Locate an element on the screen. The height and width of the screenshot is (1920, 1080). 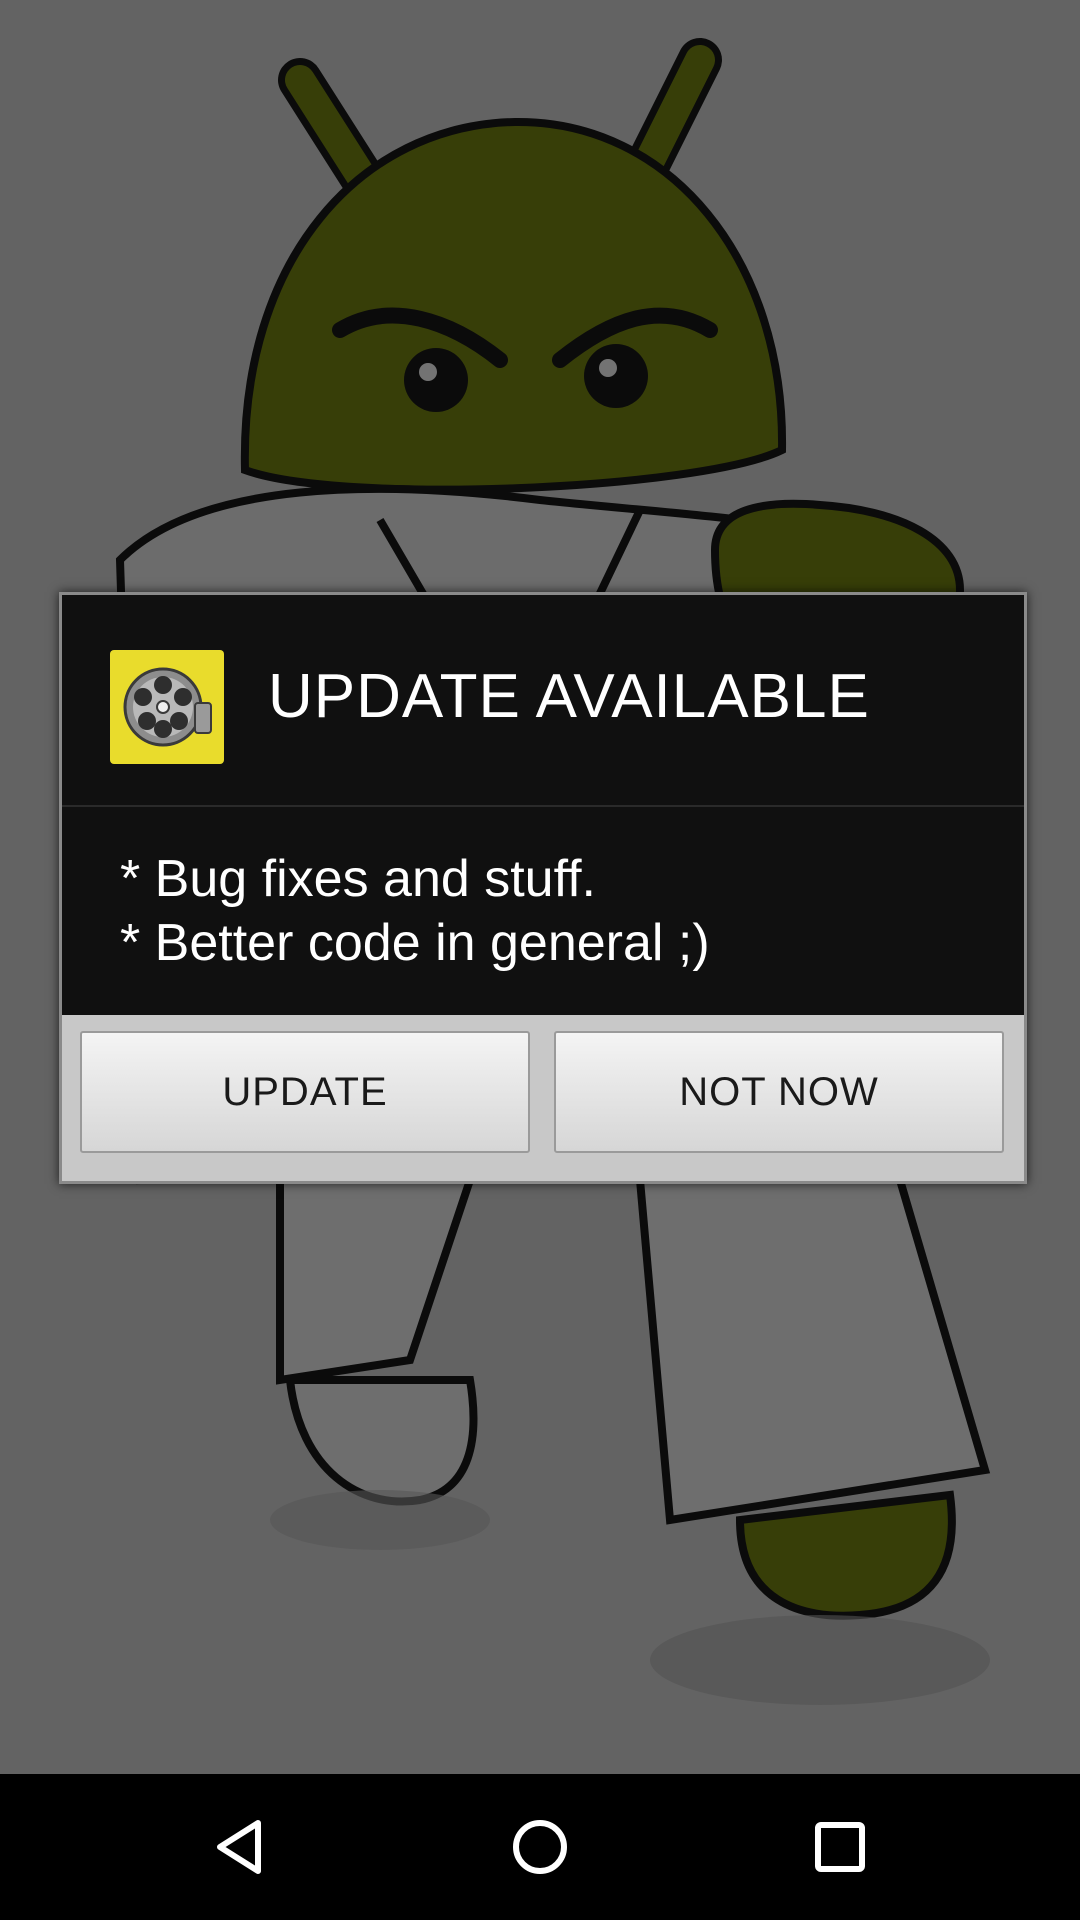
film-reel-icon is located at coordinates (167, 707).